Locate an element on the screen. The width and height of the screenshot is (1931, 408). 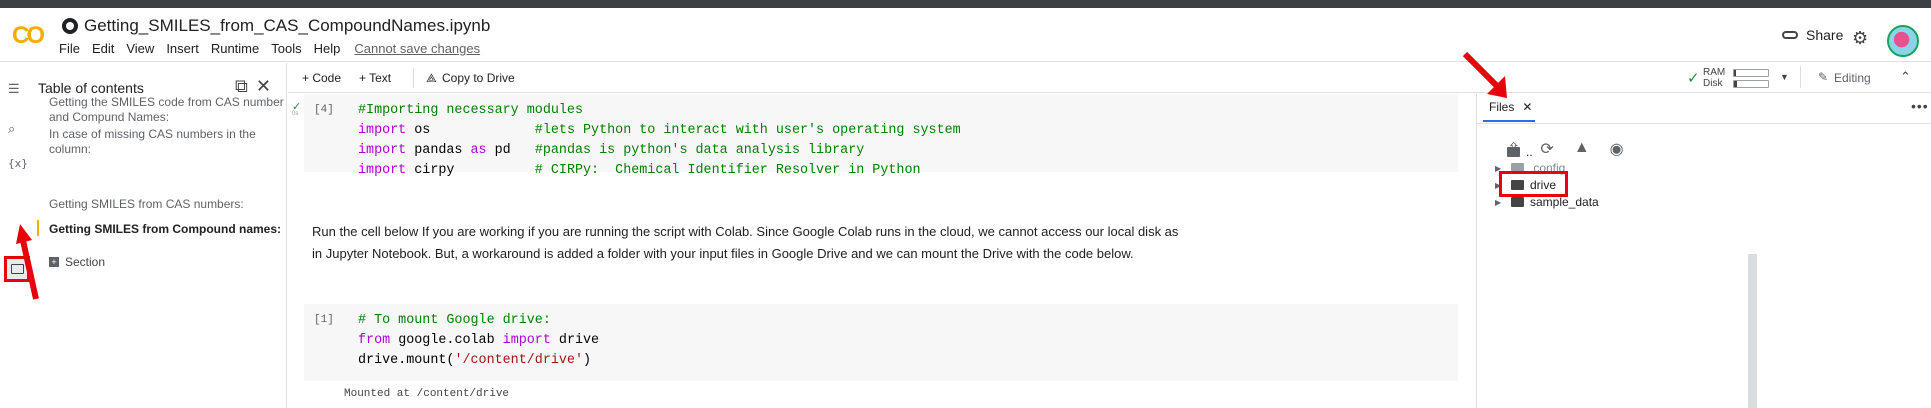
code-token: as is located at coordinates (478, 150).